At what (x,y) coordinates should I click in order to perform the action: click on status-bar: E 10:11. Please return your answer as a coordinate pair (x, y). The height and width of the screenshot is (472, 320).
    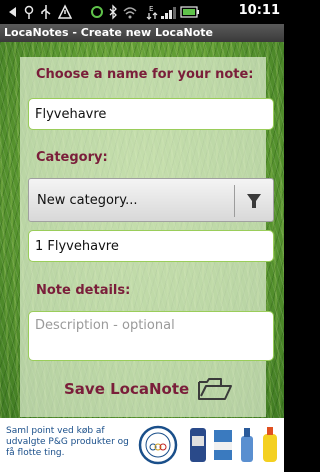
    Looking at the image, I should click on (142, 12).